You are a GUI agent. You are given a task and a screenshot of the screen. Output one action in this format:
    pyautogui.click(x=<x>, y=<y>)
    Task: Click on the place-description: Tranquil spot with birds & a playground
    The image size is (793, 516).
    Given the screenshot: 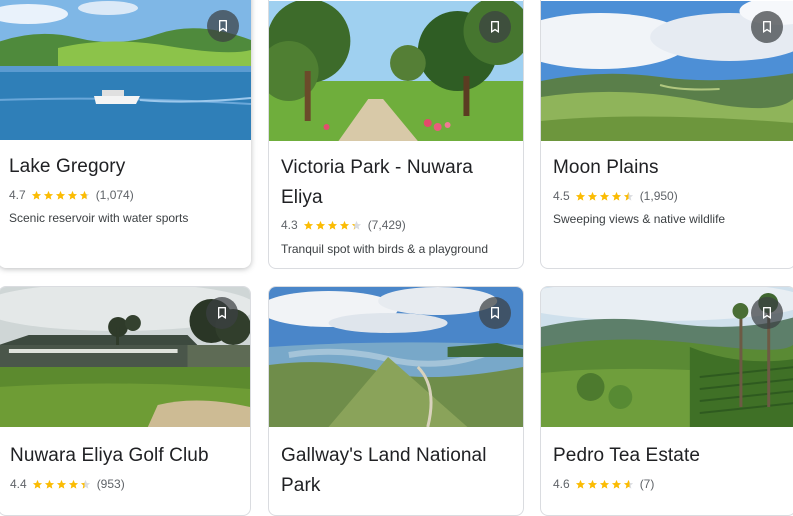 What is the action you would take?
    pyautogui.click(x=384, y=249)
    